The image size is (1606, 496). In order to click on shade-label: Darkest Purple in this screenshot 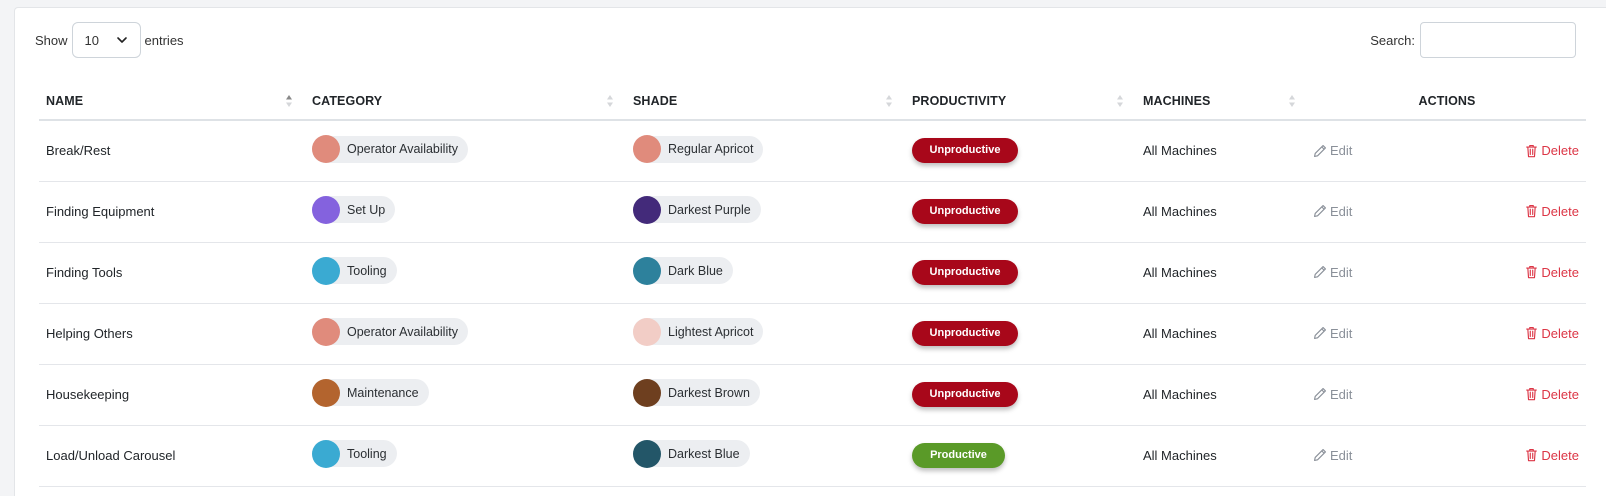, I will do `click(709, 209)`.